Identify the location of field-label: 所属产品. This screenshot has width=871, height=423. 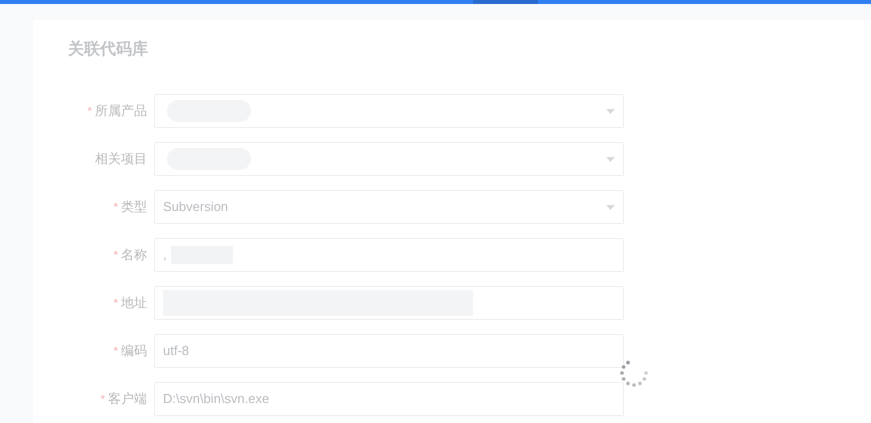
(121, 111).